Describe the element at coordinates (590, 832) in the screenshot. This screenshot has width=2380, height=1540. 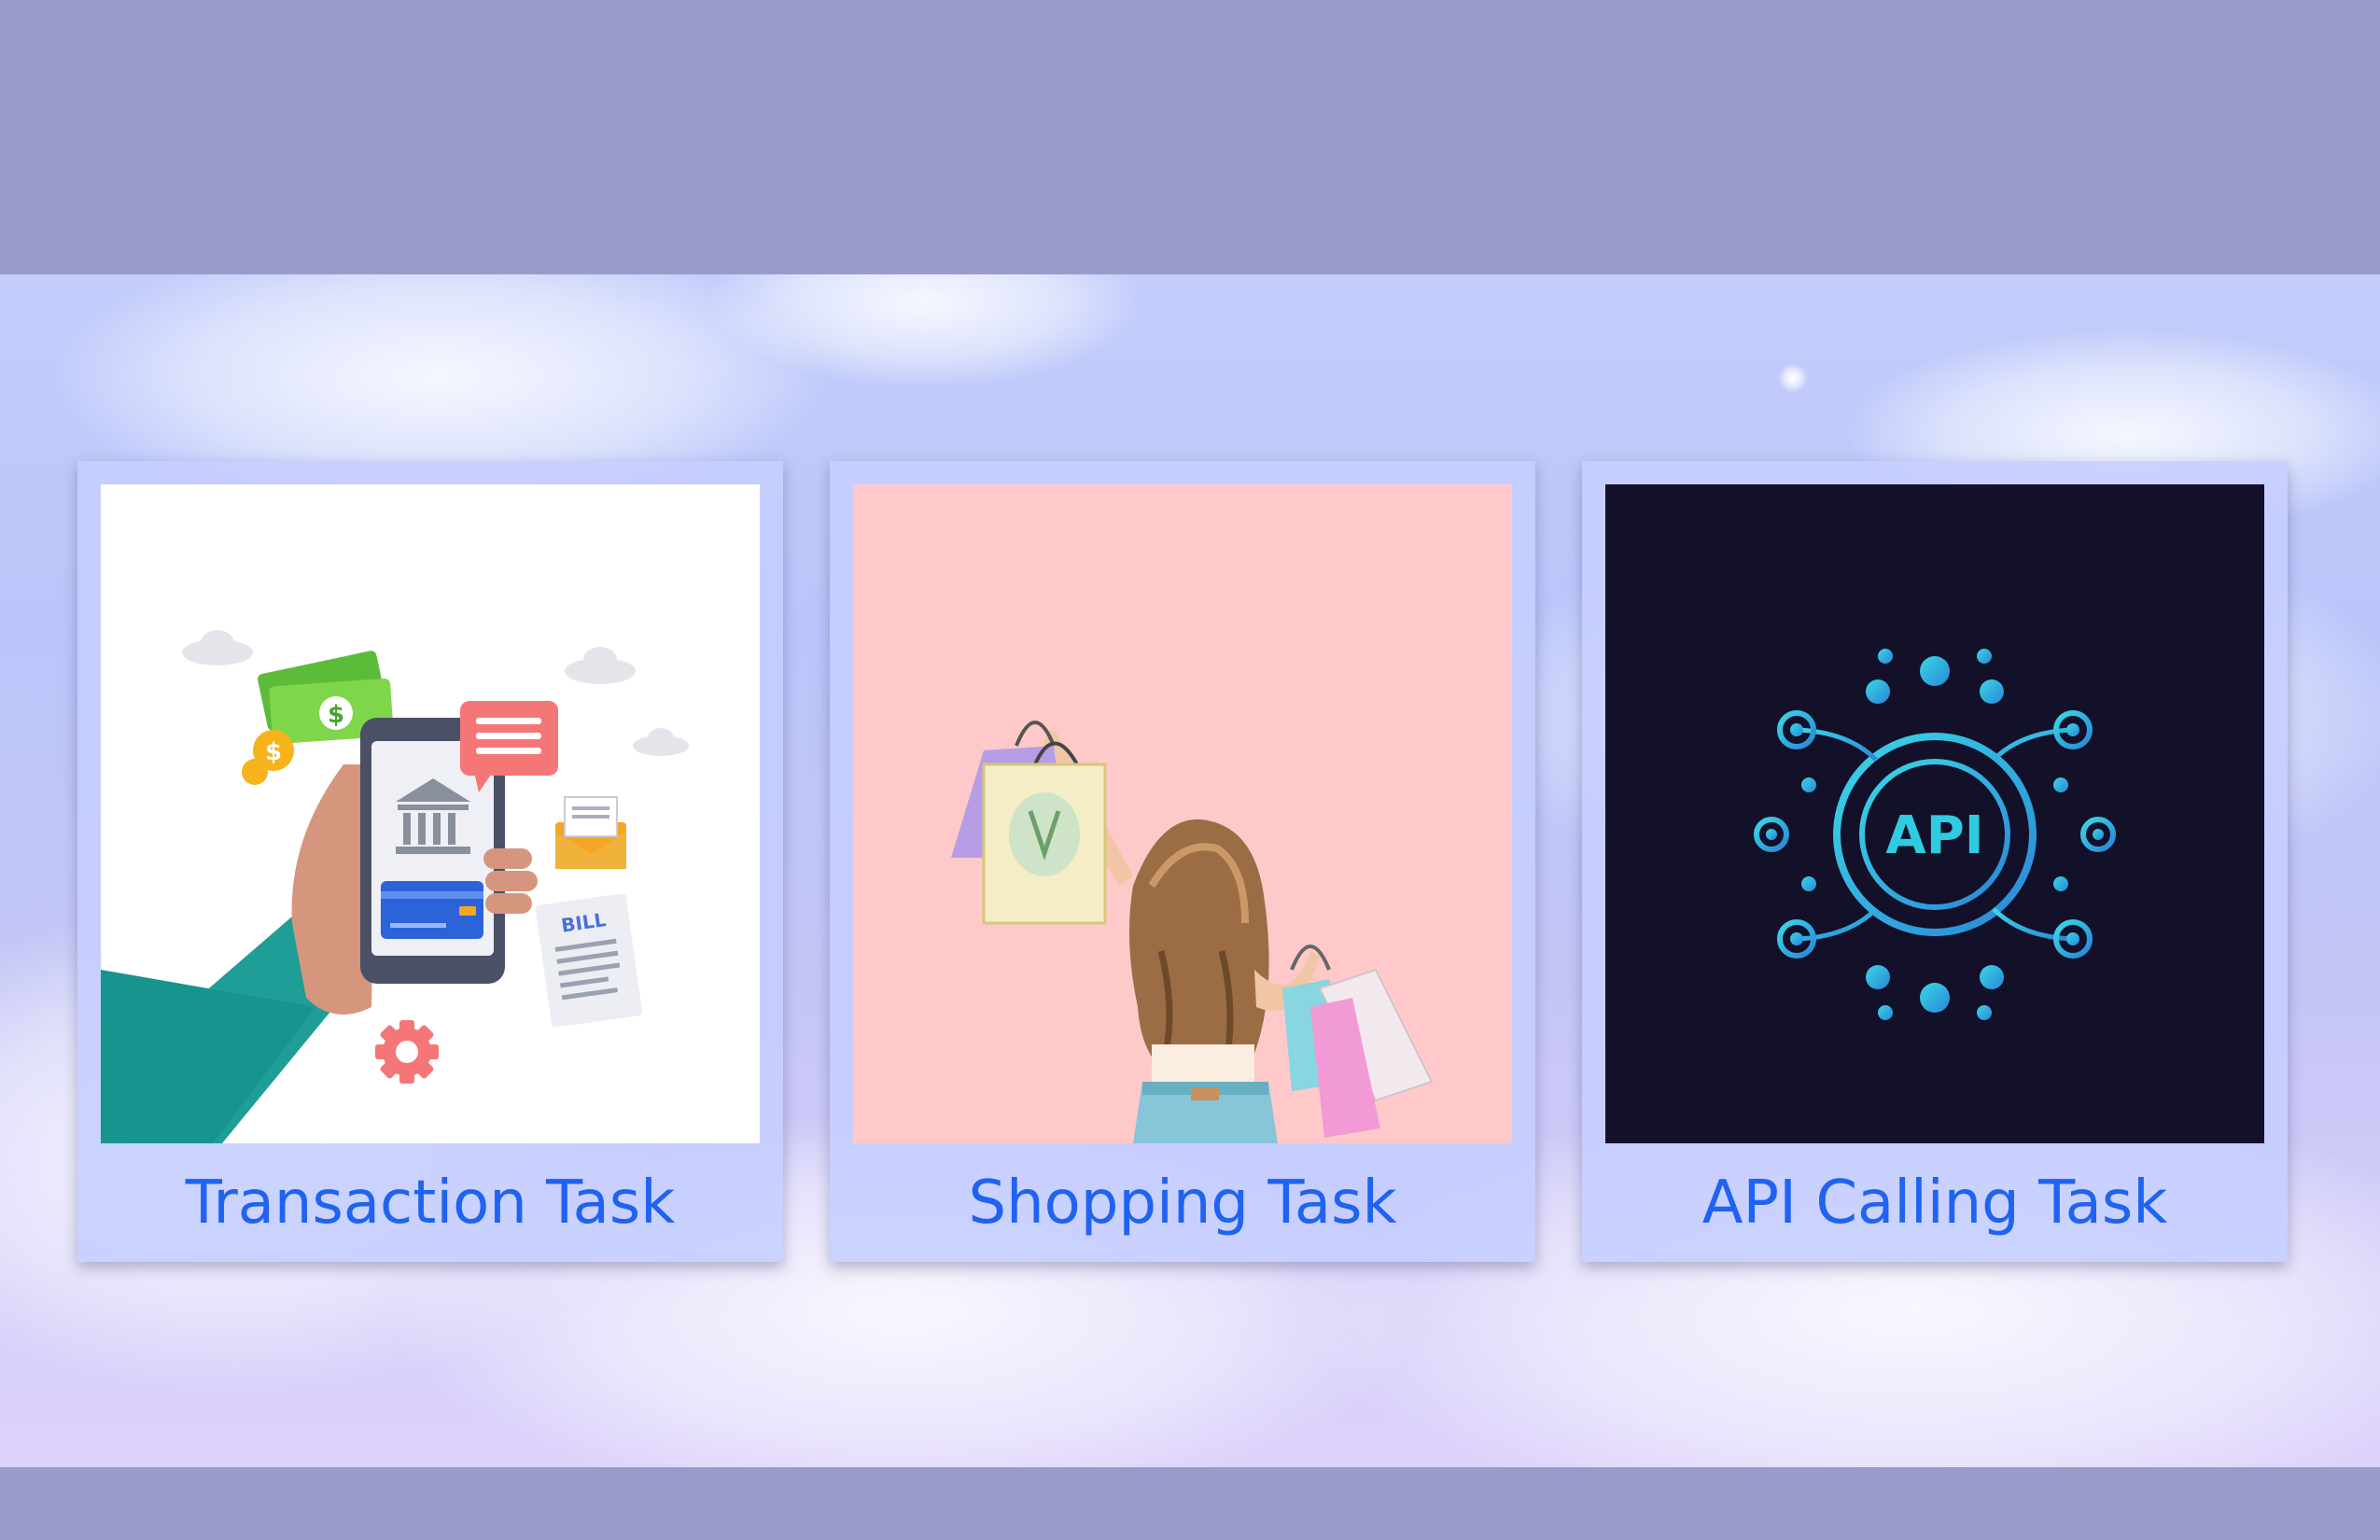
I see `envelope-icon` at that location.